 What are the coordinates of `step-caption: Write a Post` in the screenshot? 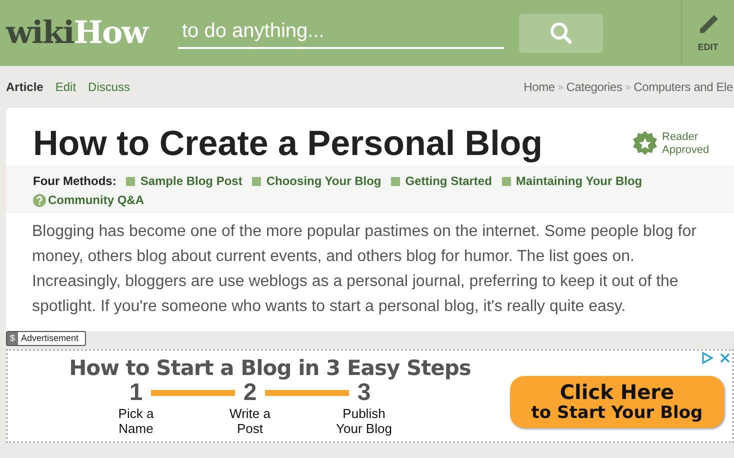 It's located at (250, 421).